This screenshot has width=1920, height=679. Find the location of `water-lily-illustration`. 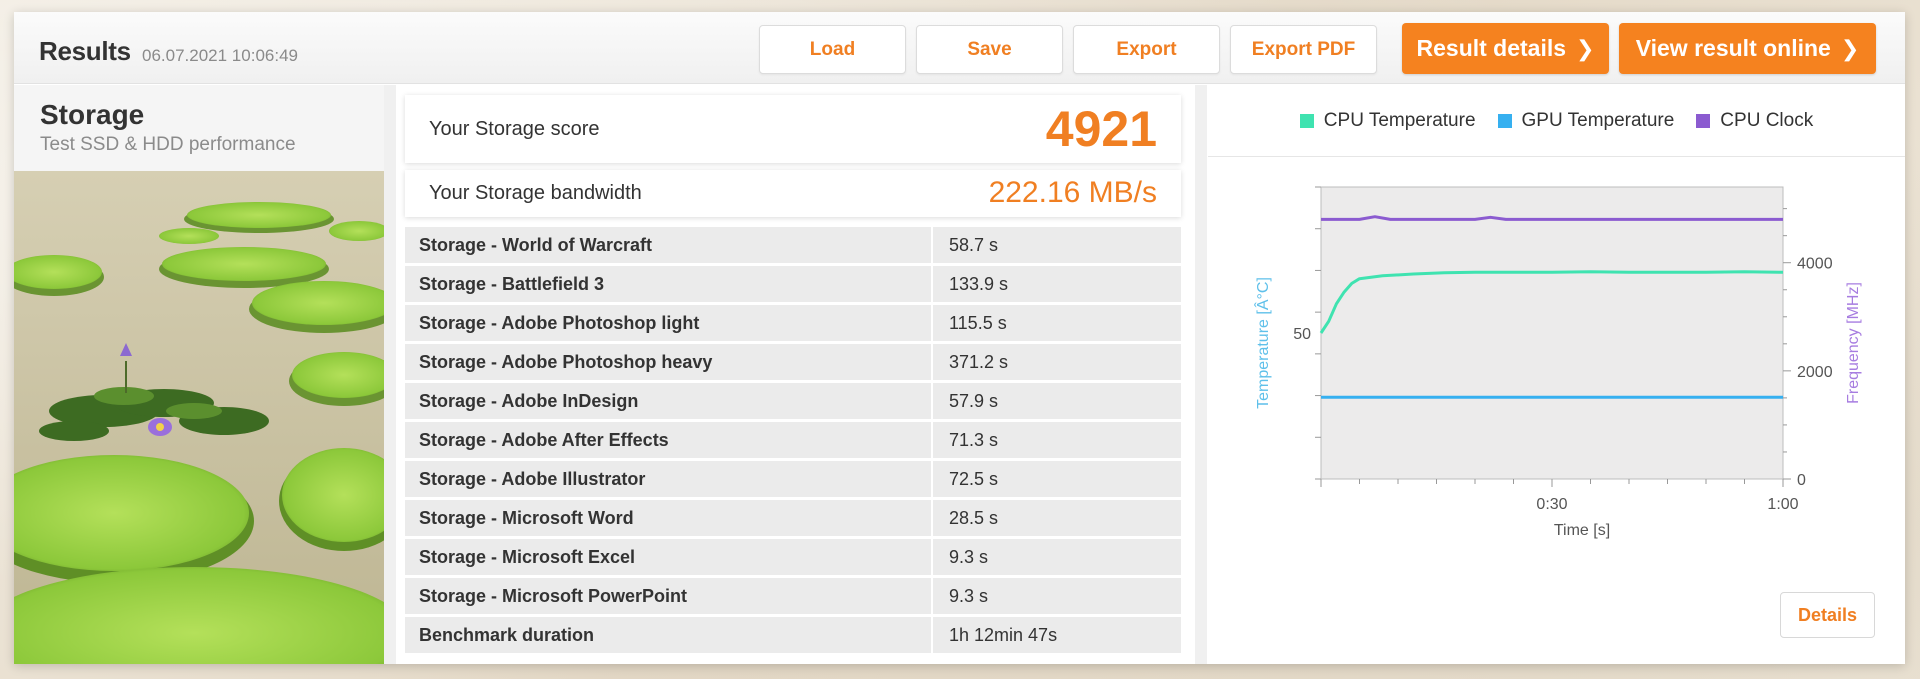

water-lily-illustration is located at coordinates (199, 417).